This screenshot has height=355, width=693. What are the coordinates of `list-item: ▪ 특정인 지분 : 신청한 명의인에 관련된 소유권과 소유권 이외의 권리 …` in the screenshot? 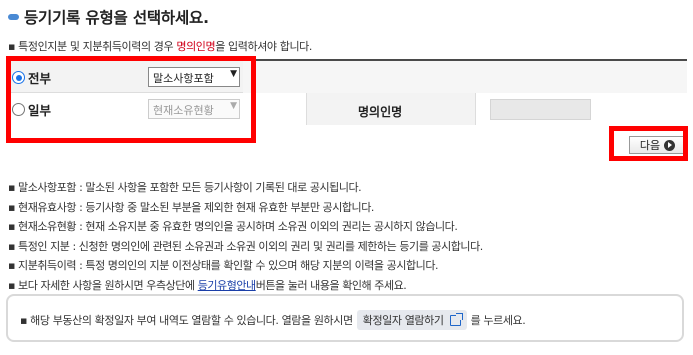 It's located at (245, 246).